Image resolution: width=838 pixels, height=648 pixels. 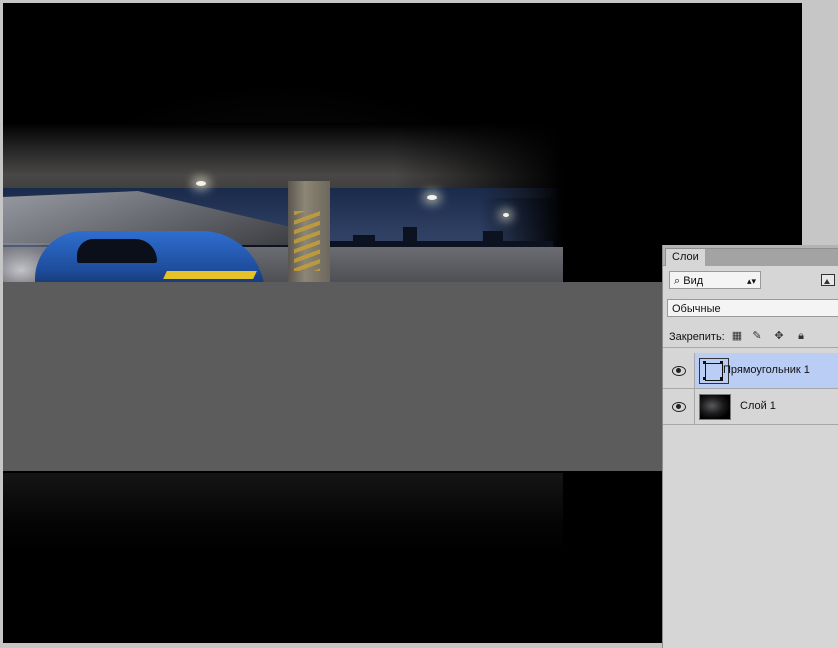 What do you see at coordinates (828, 280) in the screenshot?
I see `pixel-layer-filter-icon` at bounding box center [828, 280].